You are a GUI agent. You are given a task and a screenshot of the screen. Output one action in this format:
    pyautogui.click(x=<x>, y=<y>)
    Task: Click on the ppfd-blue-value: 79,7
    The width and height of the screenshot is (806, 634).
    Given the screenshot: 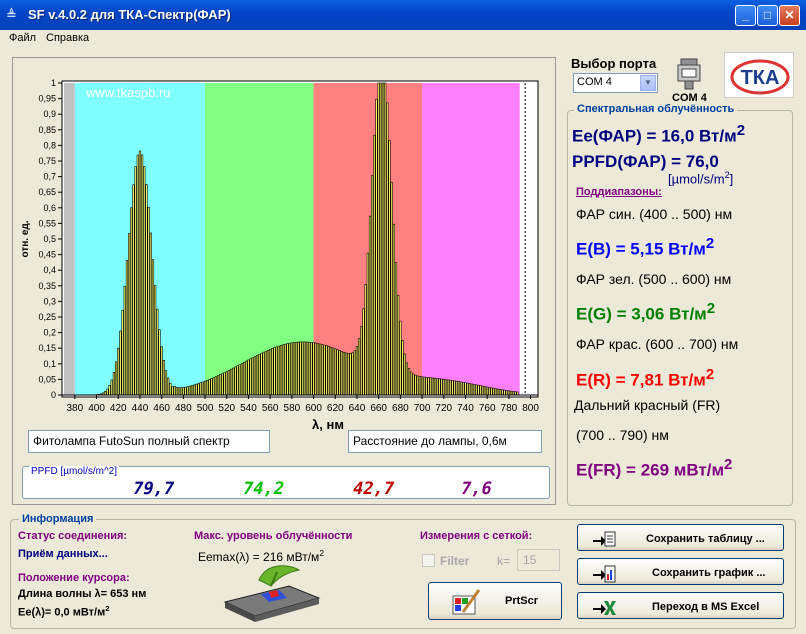 What is the action you would take?
    pyautogui.click(x=153, y=489)
    